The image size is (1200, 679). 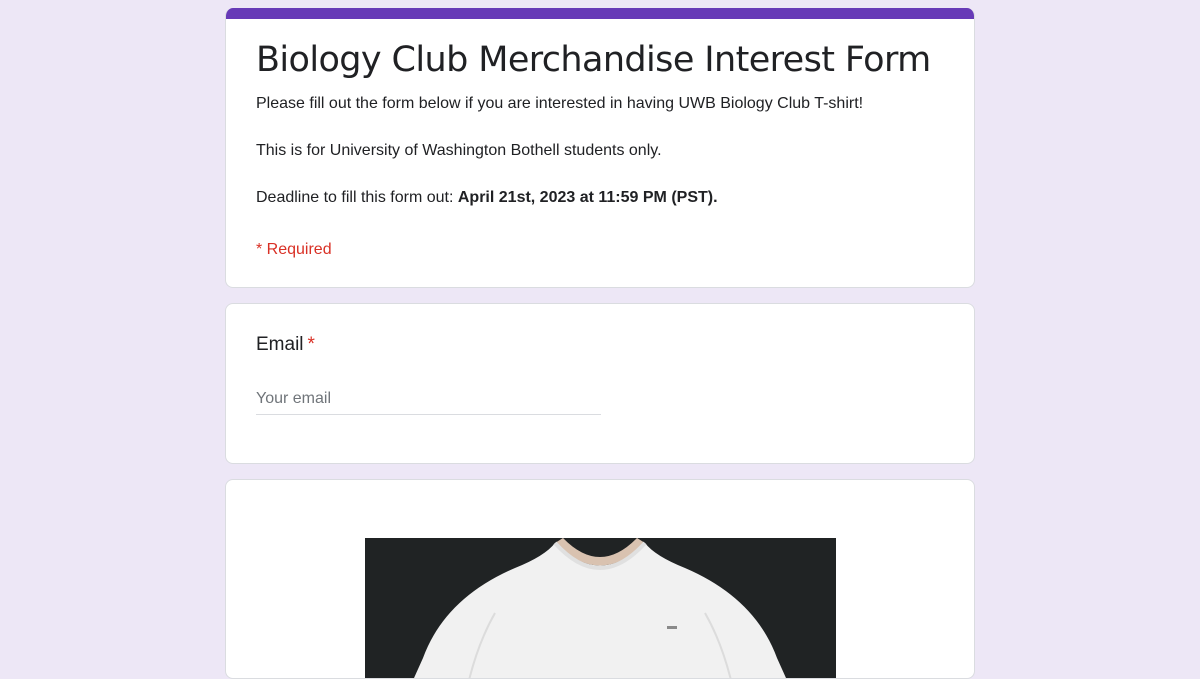 I want to click on tshirt-photo, so click(x=600, y=608).